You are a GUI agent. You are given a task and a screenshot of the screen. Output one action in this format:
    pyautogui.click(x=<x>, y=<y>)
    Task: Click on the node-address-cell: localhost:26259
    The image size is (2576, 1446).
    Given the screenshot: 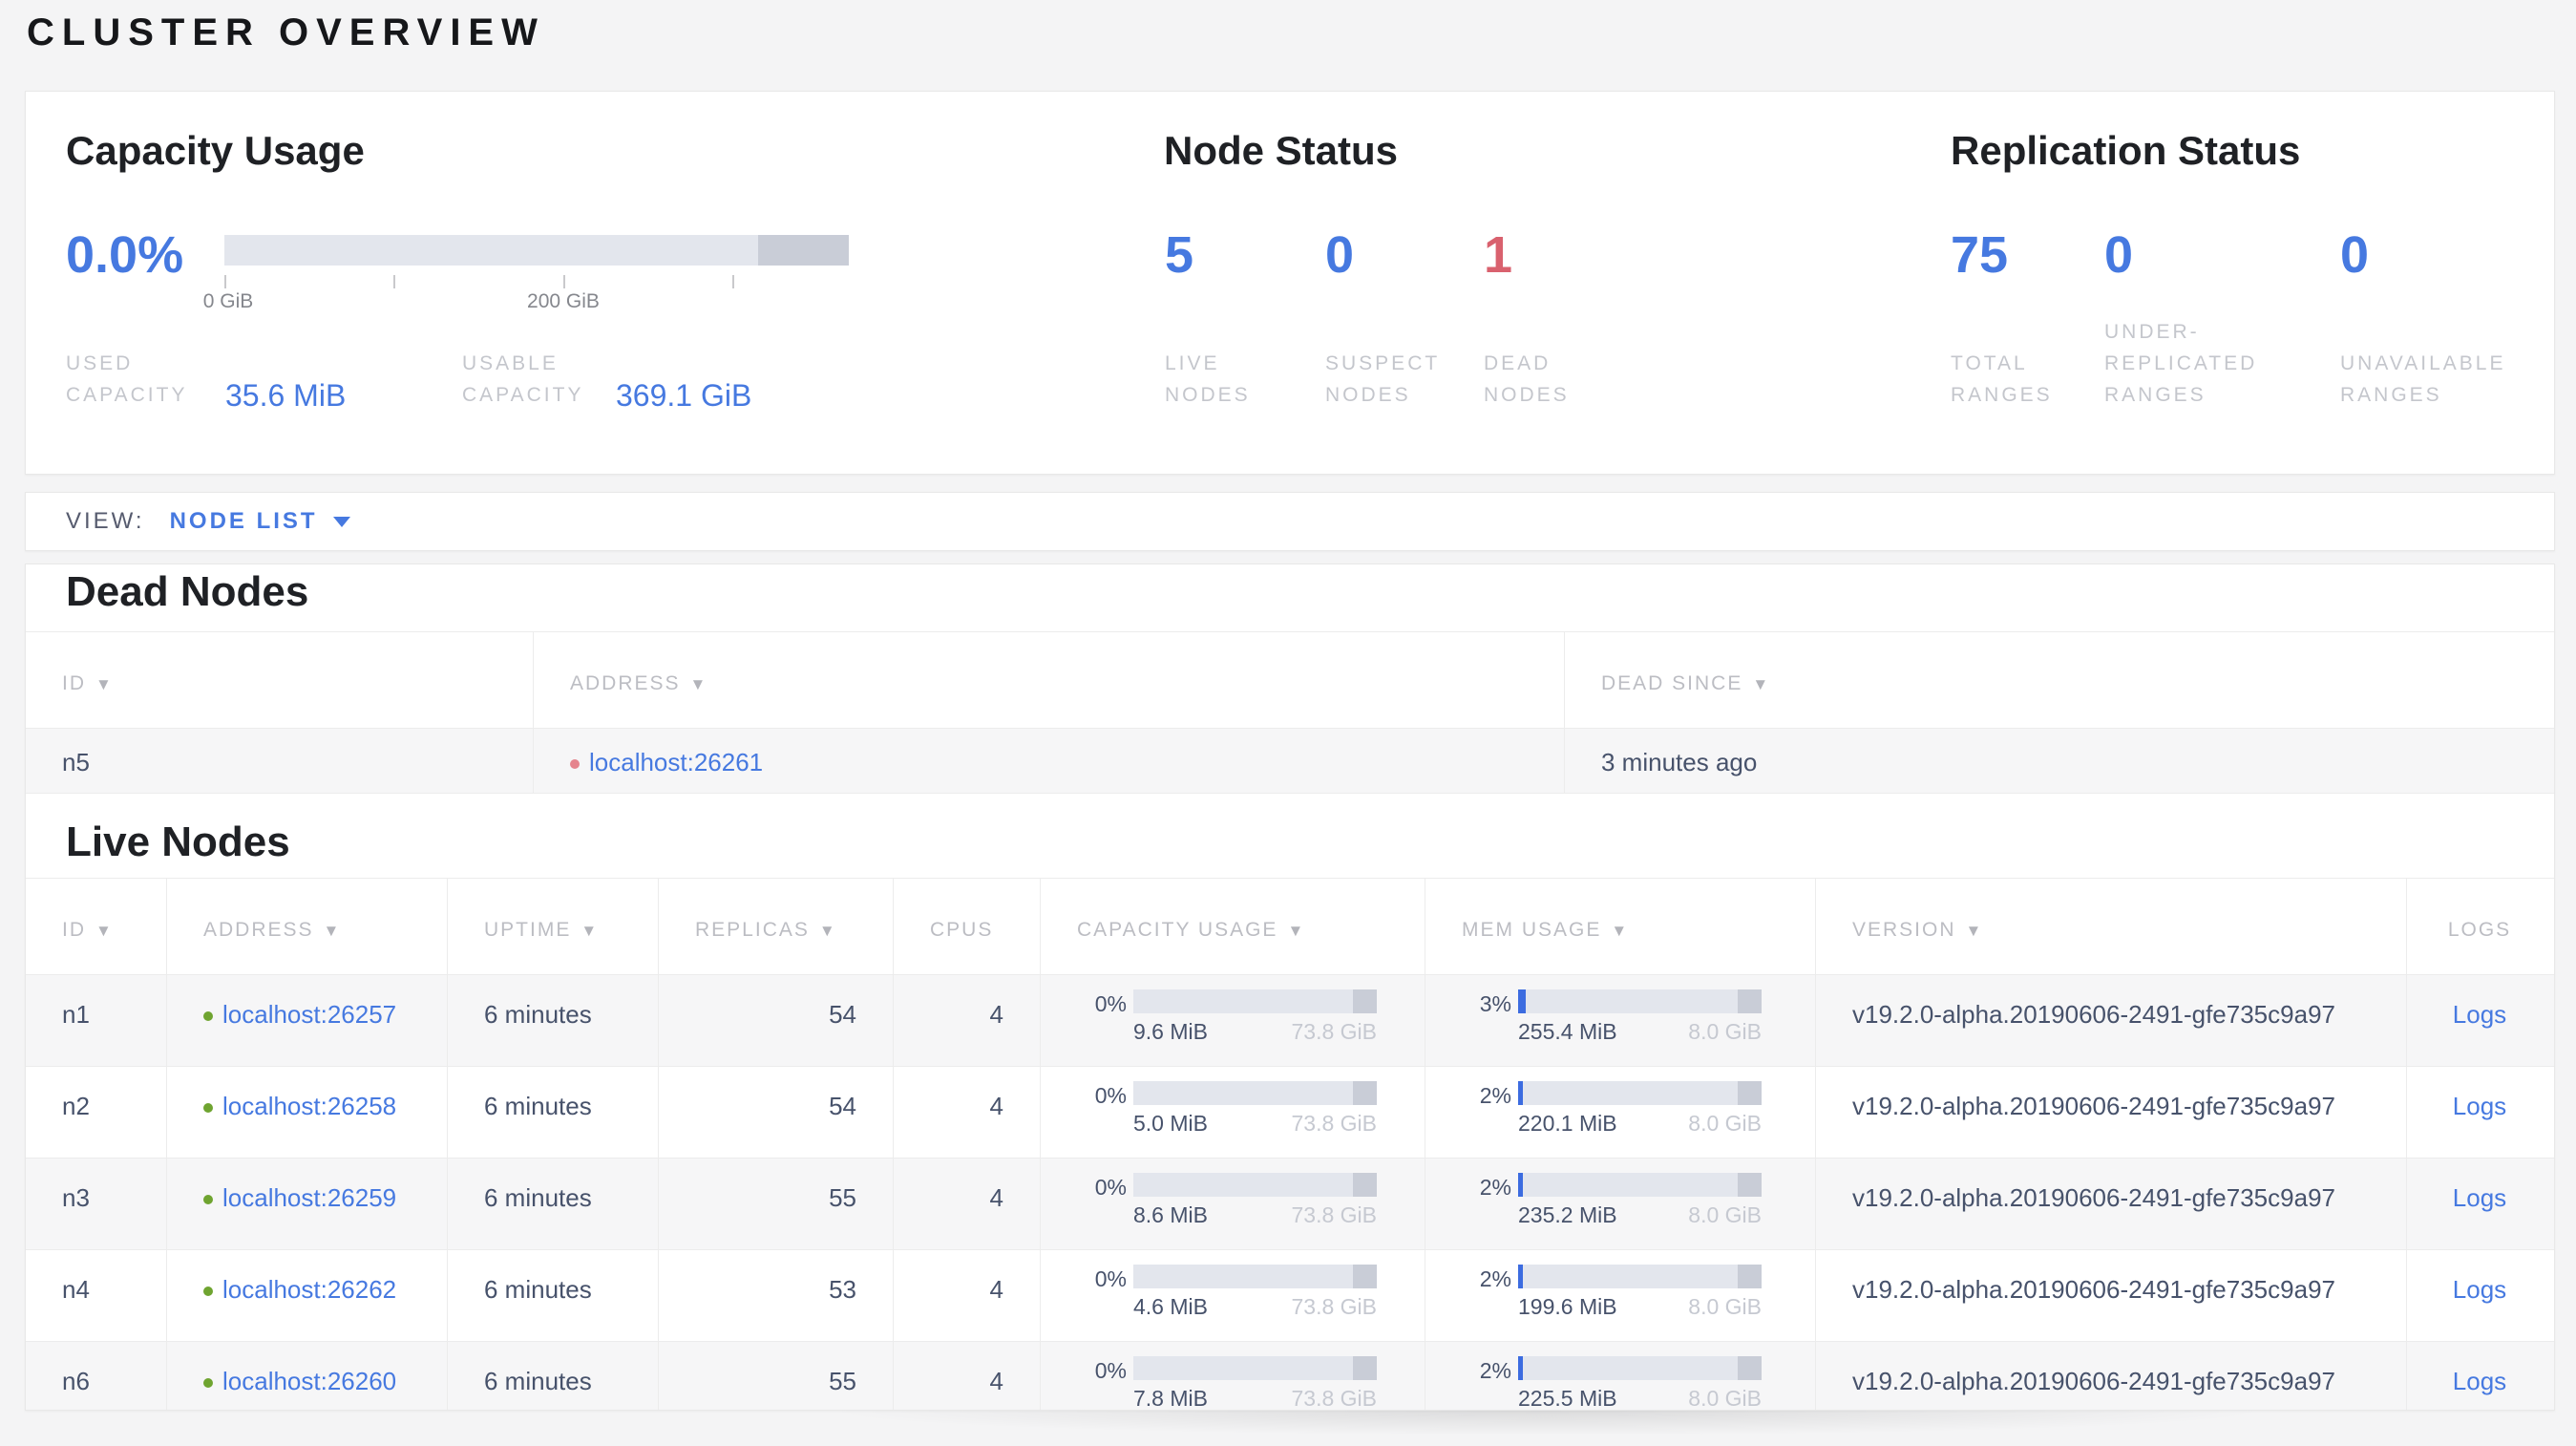 What is the action you would take?
    pyautogui.click(x=307, y=1204)
    